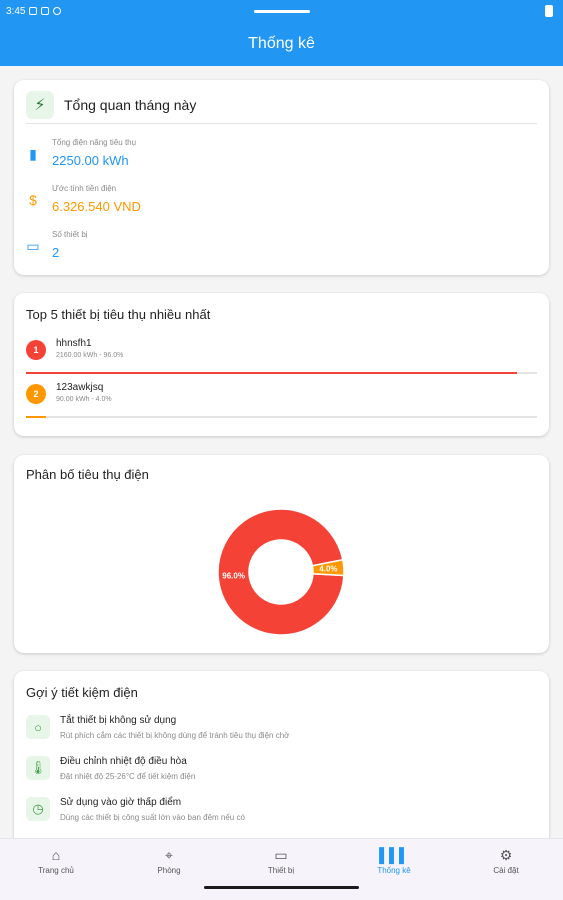 Image resolution: width=563 pixels, height=900 pixels. I want to click on nav-item-devices: ▭ Thiết bị, so click(281, 861).